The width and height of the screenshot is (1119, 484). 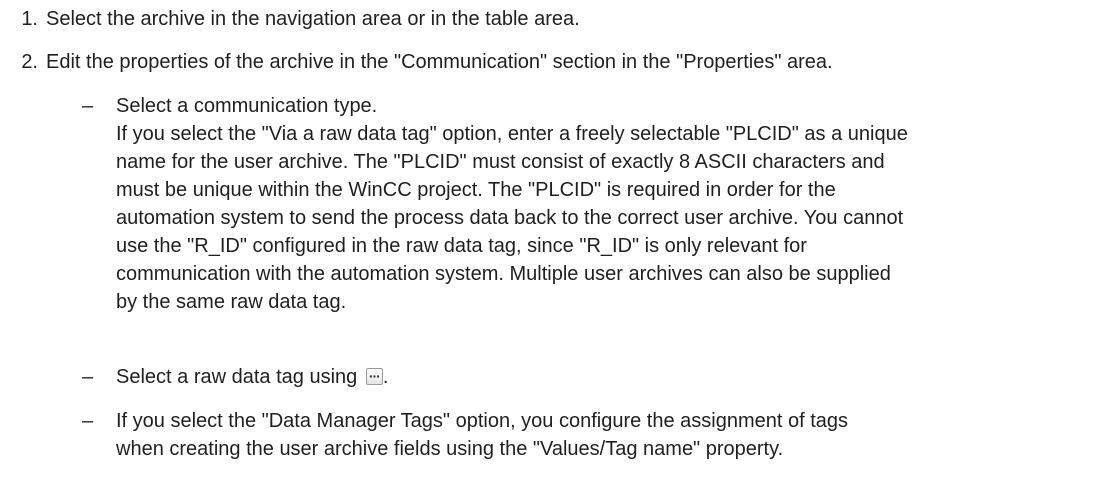 What do you see at coordinates (237, 377) in the screenshot?
I see `subitem-text: Select a raw data tag using` at bounding box center [237, 377].